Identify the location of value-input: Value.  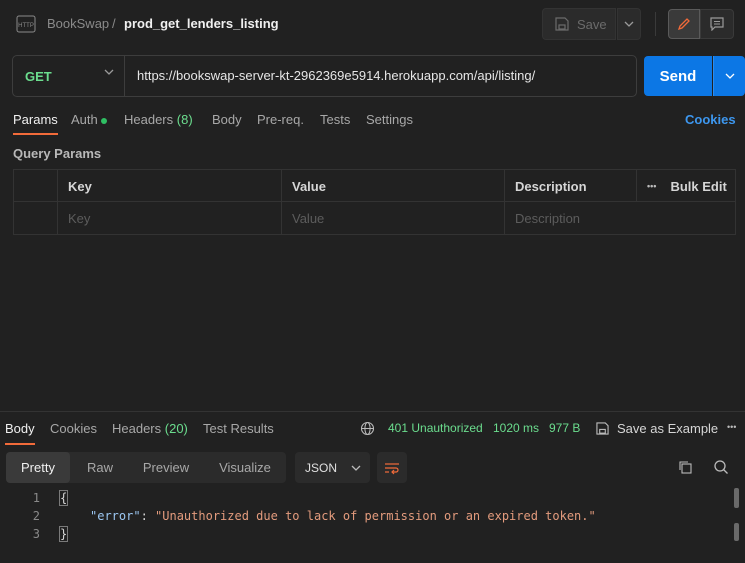
(393, 218).